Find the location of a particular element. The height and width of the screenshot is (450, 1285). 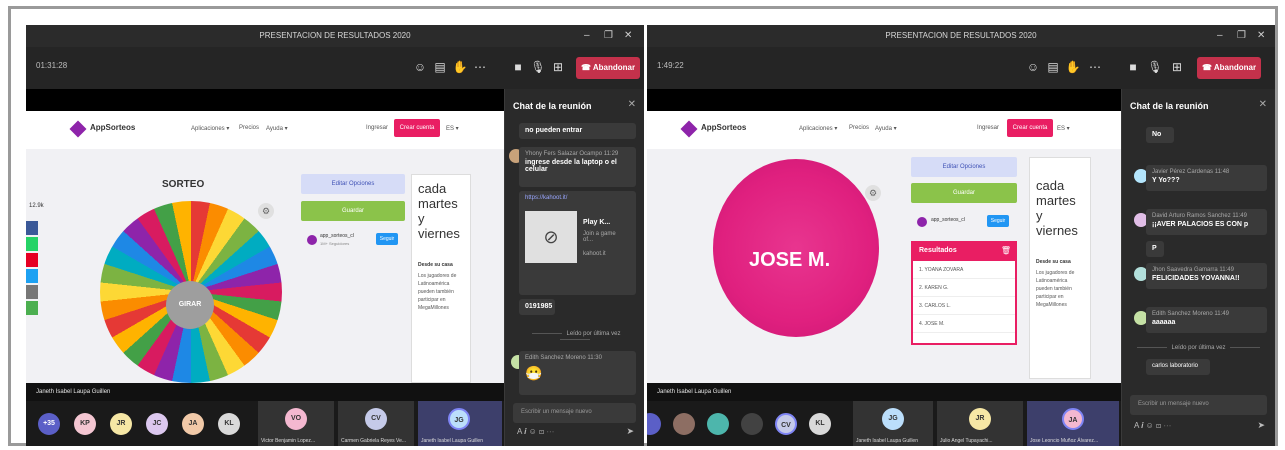

participant-avatar: JA is located at coordinates (193, 424).